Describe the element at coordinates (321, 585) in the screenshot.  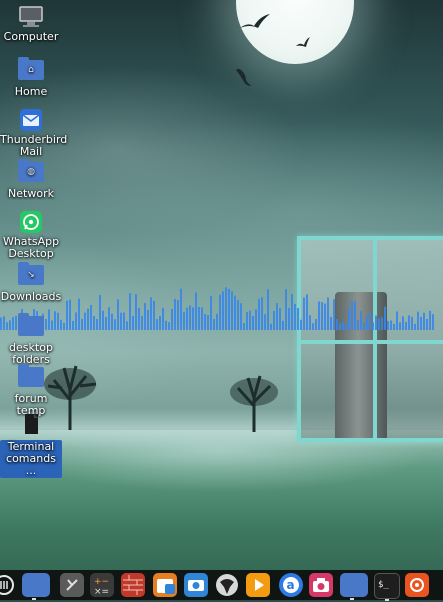
I see `camera-icon` at that location.